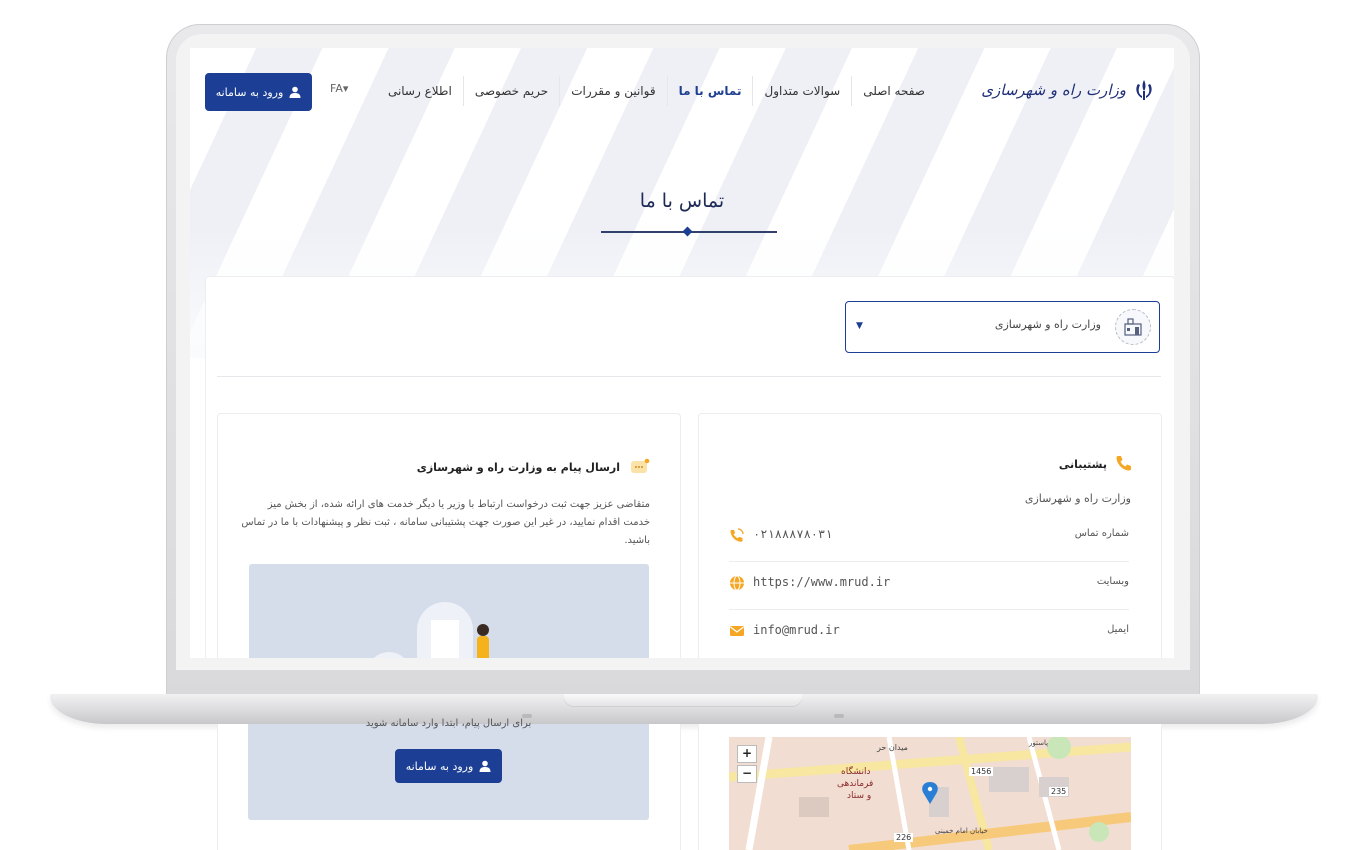 Image resolution: width=1366 pixels, height=850 pixels. I want to click on globe-icon, so click(737, 583).